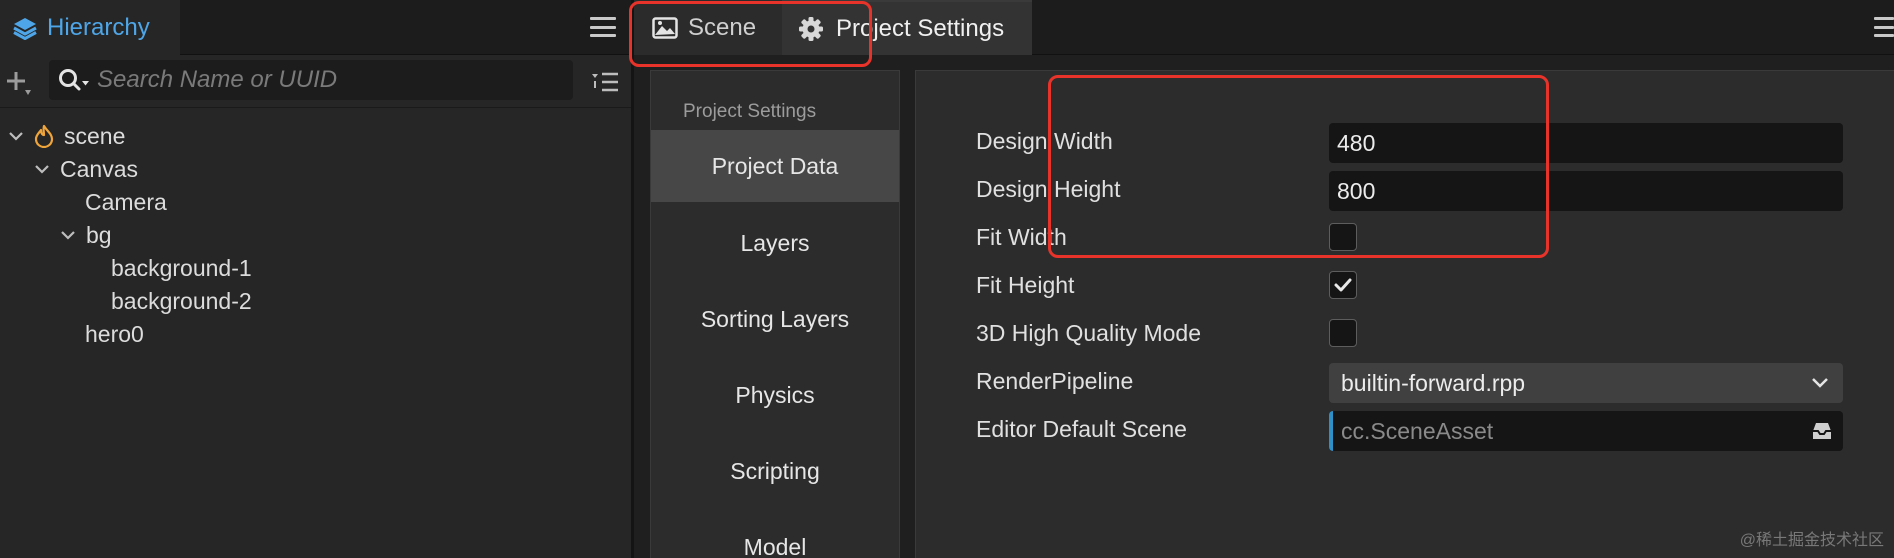 This screenshot has height=558, width=1894. What do you see at coordinates (1021, 237) in the screenshot?
I see `fit-width-label: Fit Width` at bounding box center [1021, 237].